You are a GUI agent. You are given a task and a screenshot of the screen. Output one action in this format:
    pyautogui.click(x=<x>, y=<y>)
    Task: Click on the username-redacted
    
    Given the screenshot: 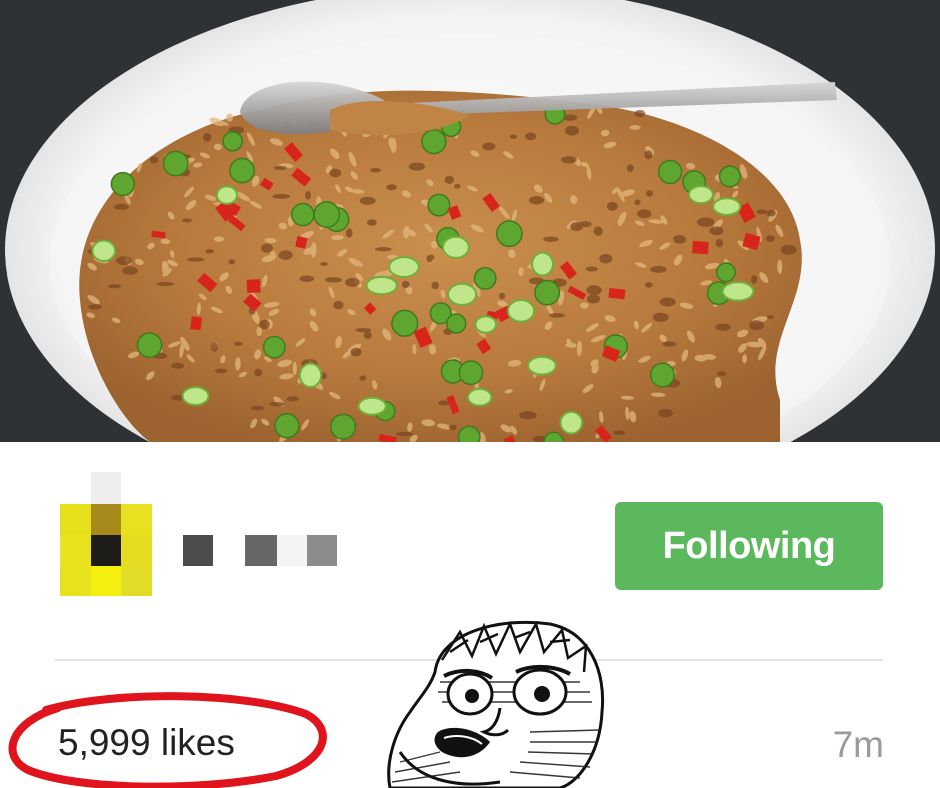 What is the action you would take?
    pyautogui.click(x=263, y=551)
    